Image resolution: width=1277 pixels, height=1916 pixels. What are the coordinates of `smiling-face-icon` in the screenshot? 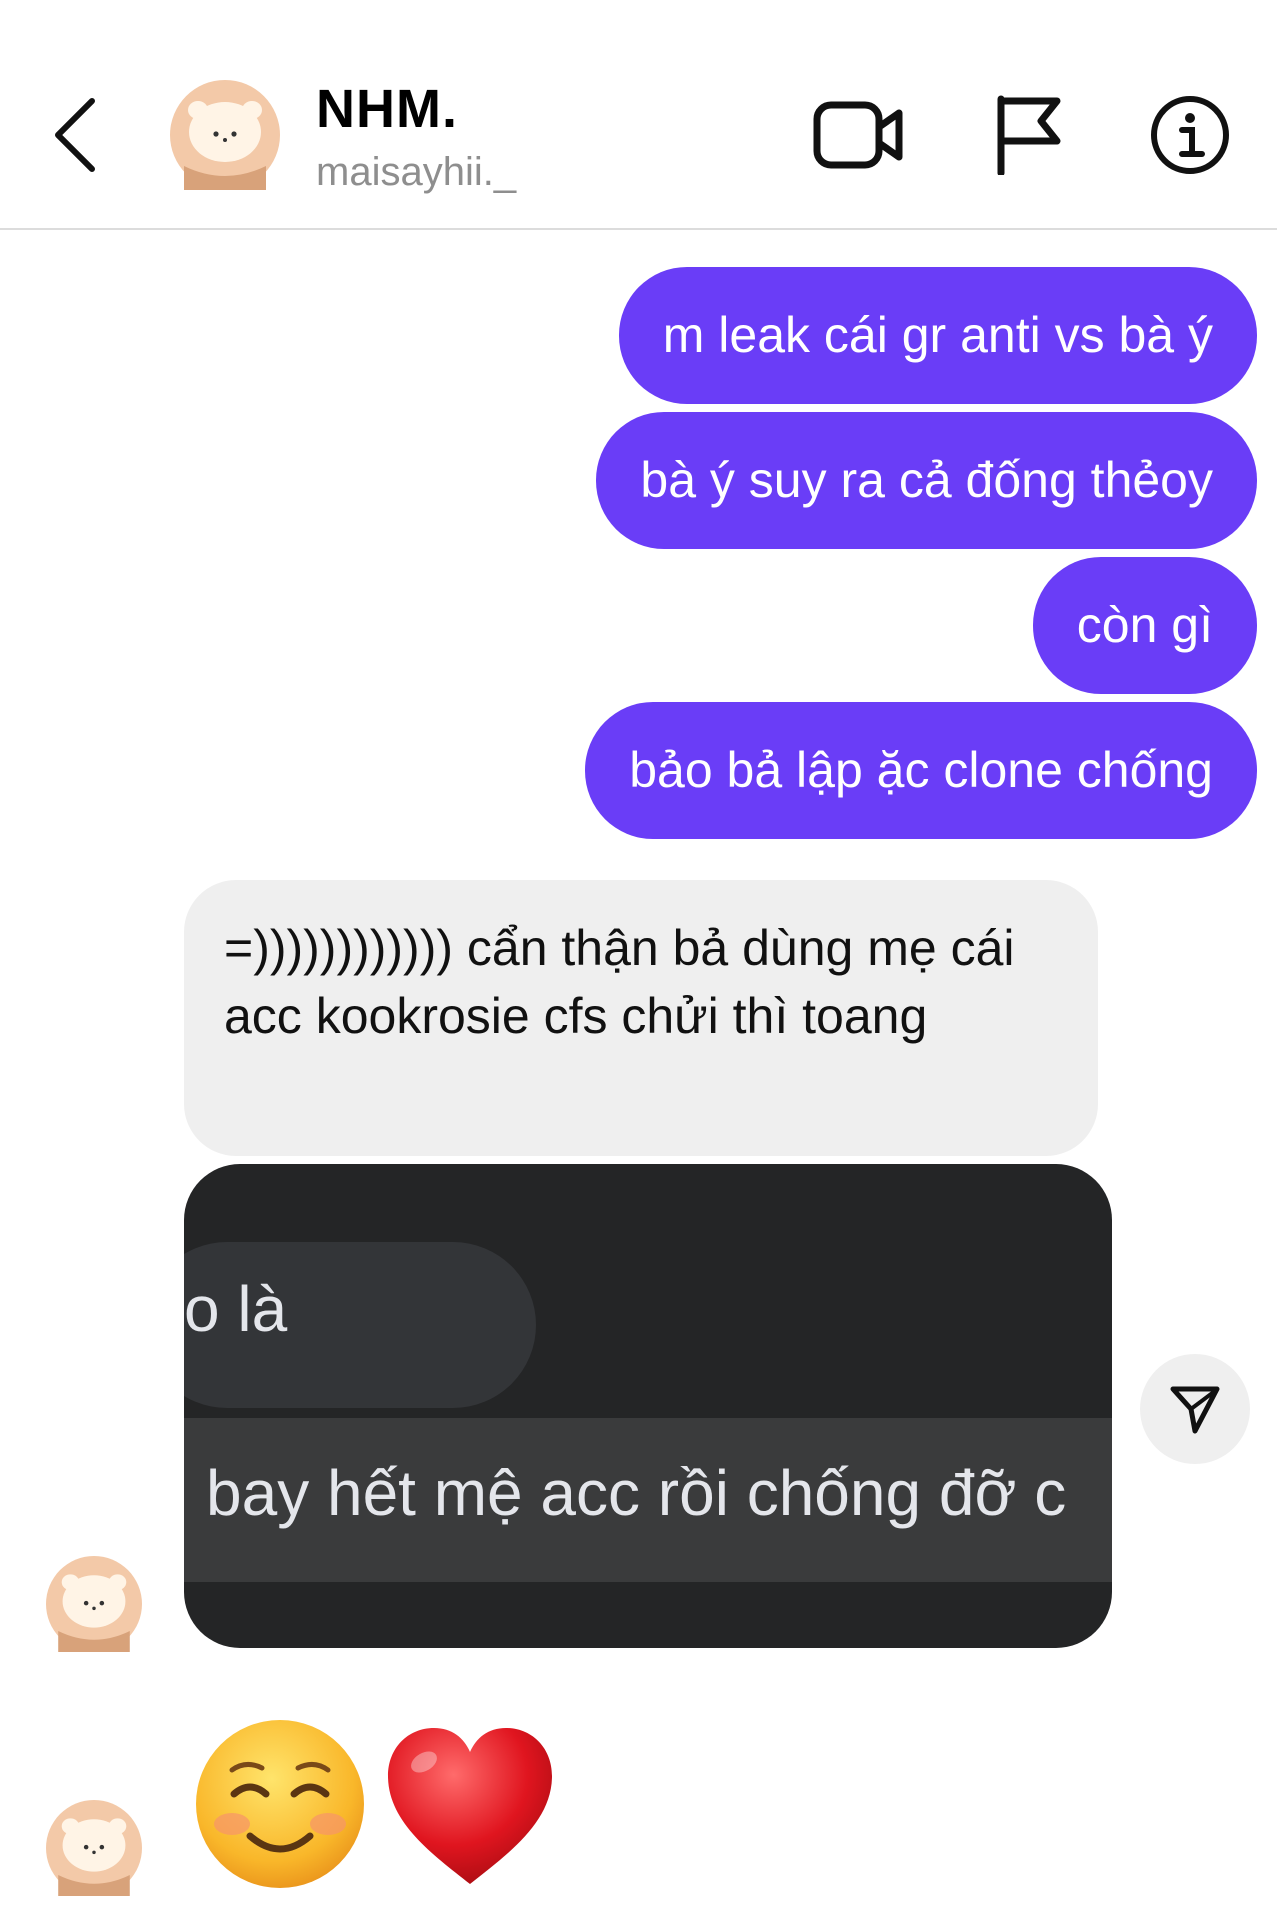 It's located at (280, 1804).